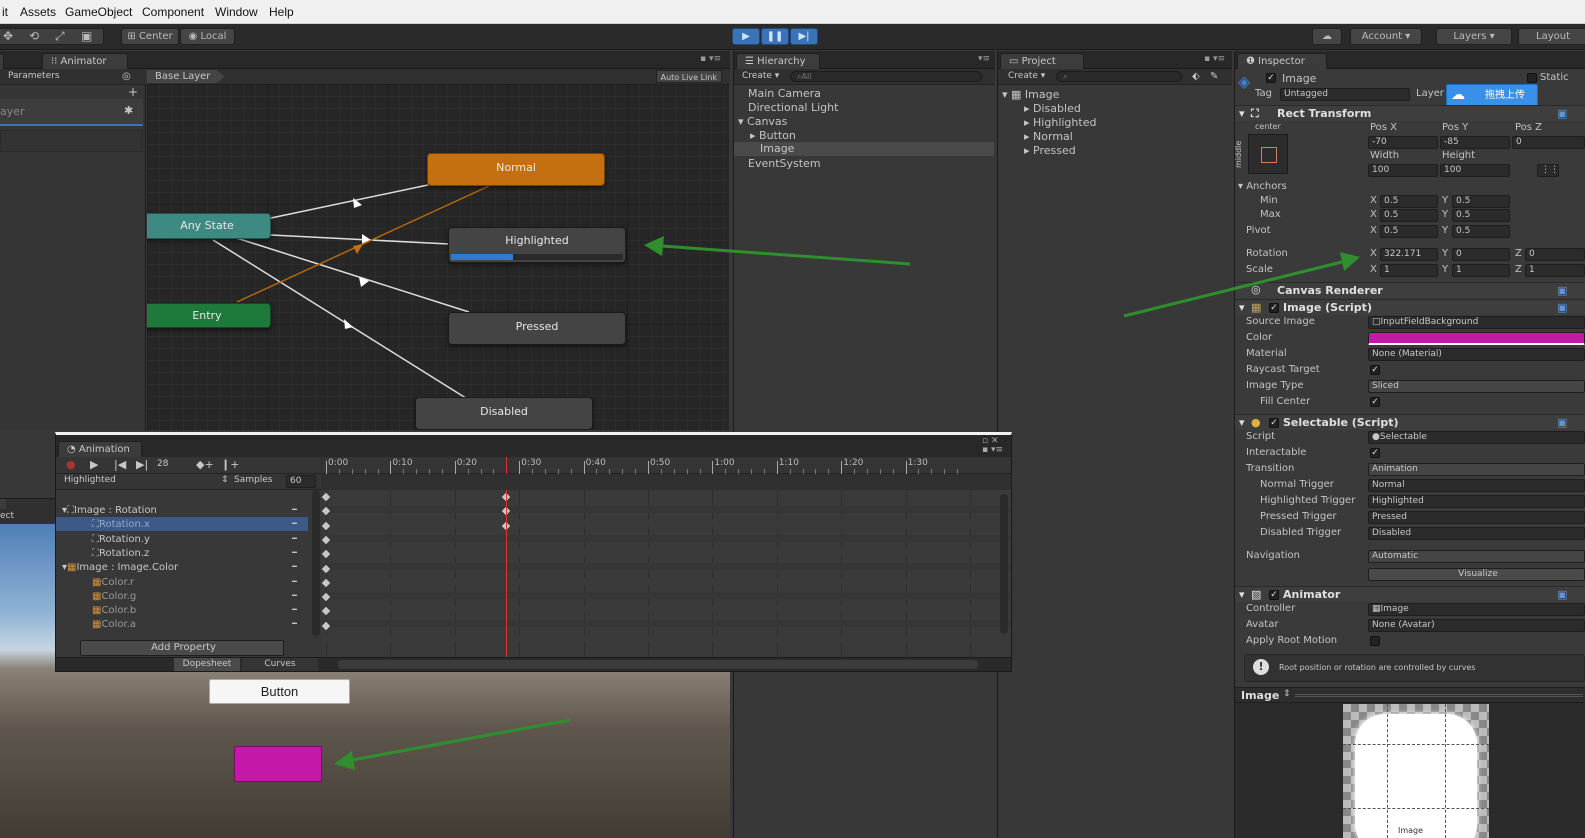  I want to click on project-item: ▸ Pressed, so click(1050, 150).